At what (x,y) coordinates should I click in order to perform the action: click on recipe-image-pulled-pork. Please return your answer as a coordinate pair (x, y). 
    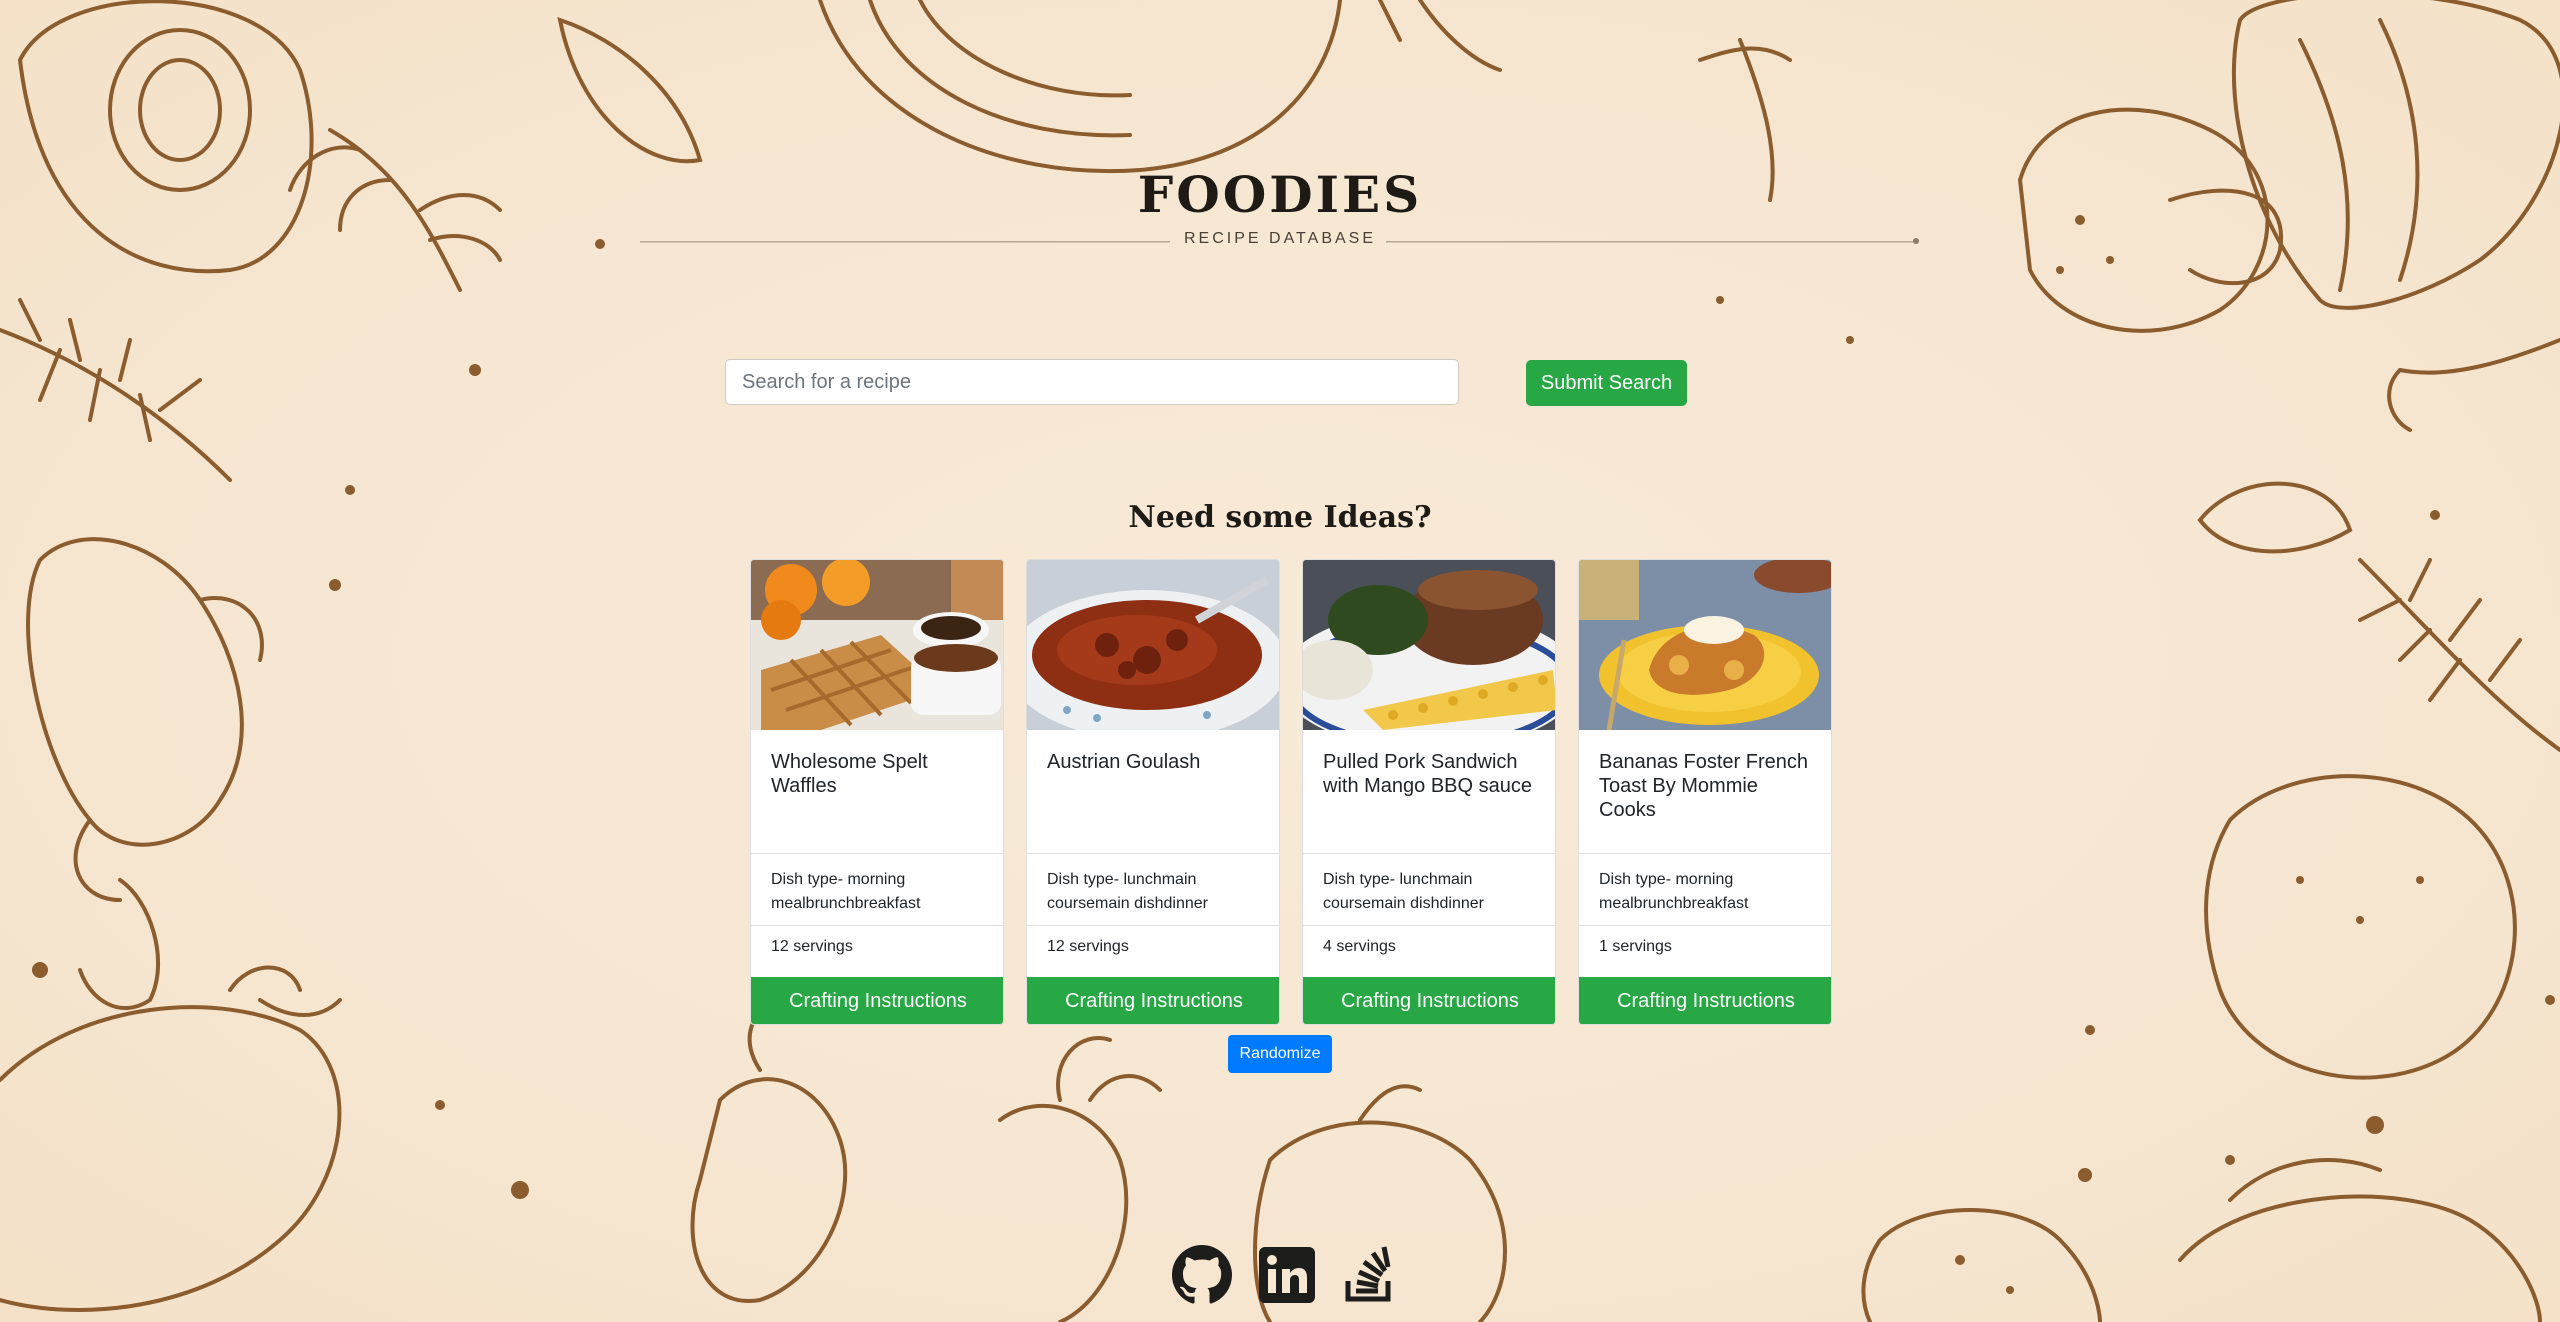
    Looking at the image, I should click on (1429, 645).